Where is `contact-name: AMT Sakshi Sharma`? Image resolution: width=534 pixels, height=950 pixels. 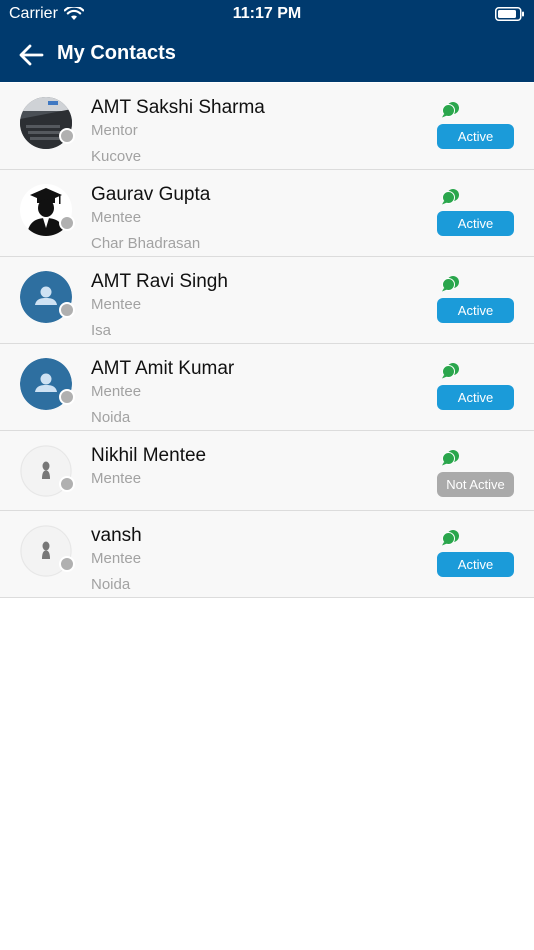 contact-name: AMT Sakshi Sharma is located at coordinates (178, 107).